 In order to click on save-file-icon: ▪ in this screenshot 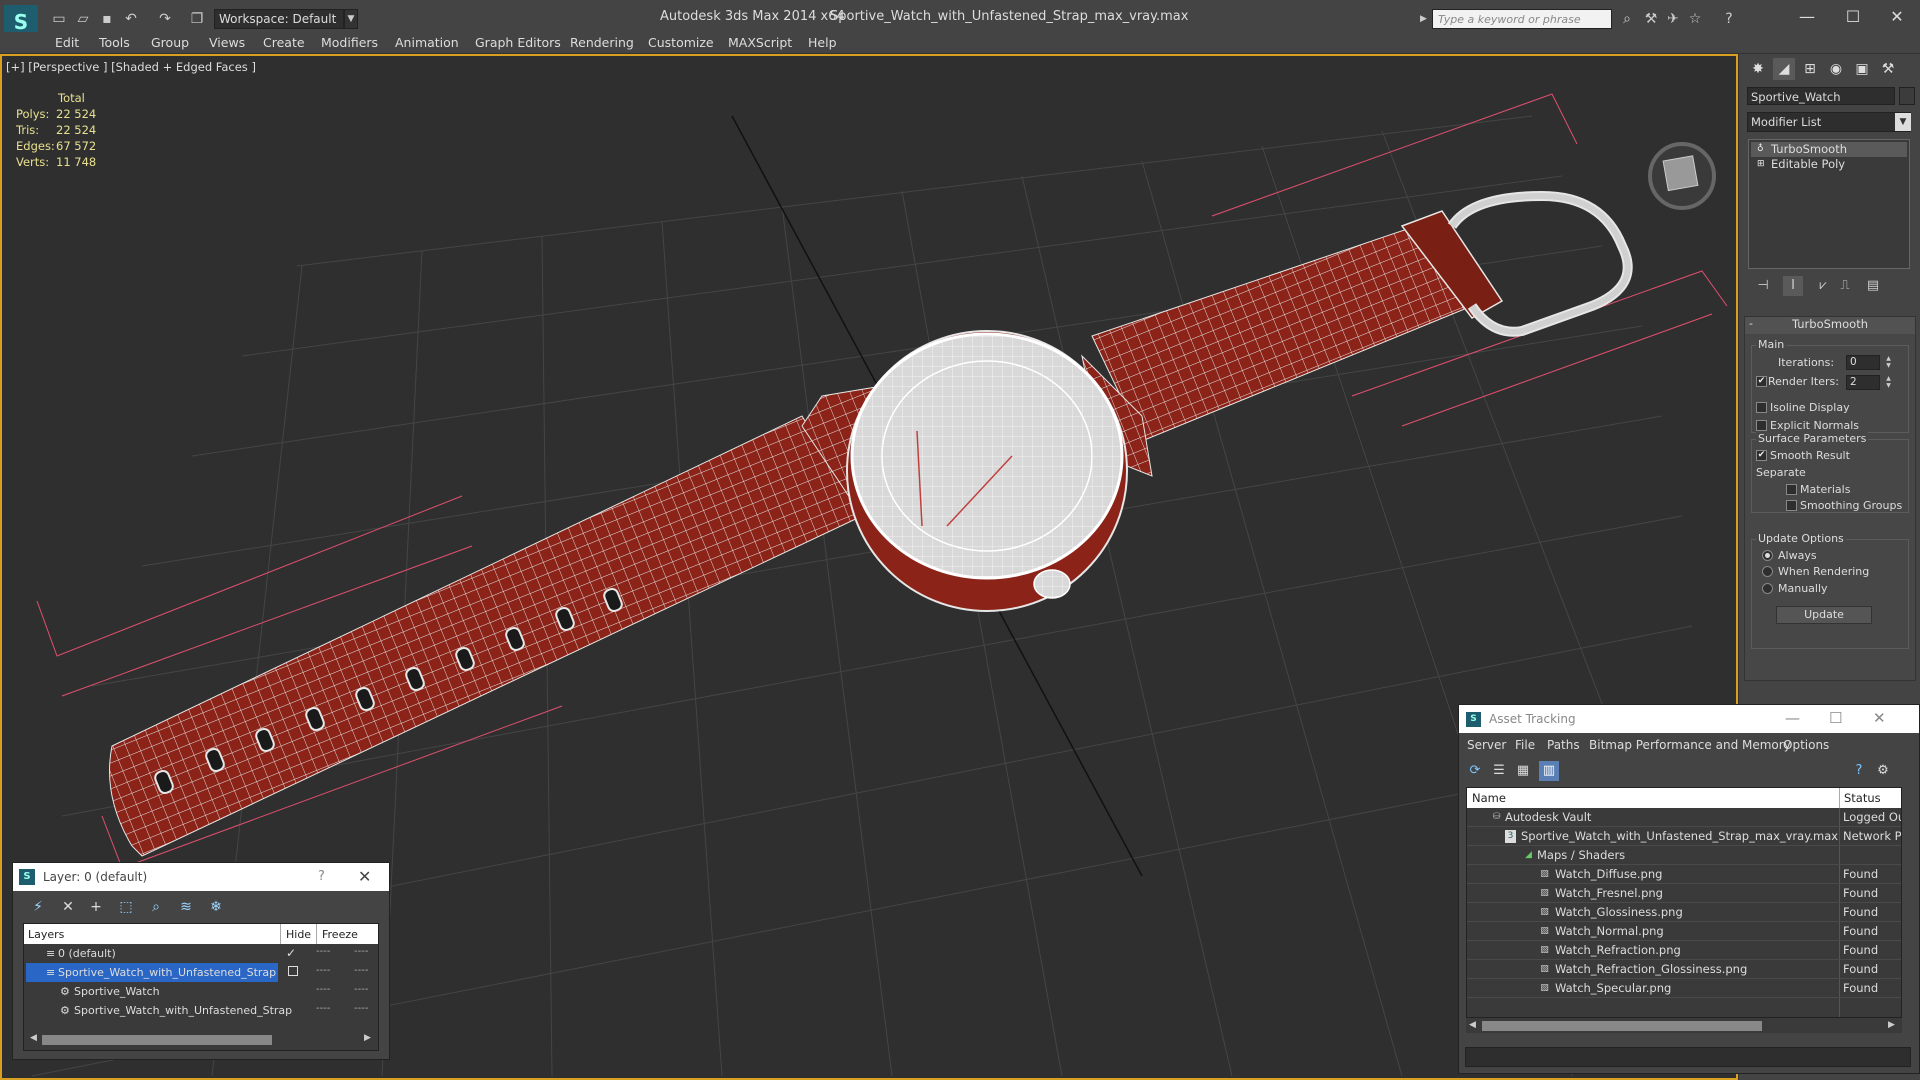, I will do `click(107, 19)`.